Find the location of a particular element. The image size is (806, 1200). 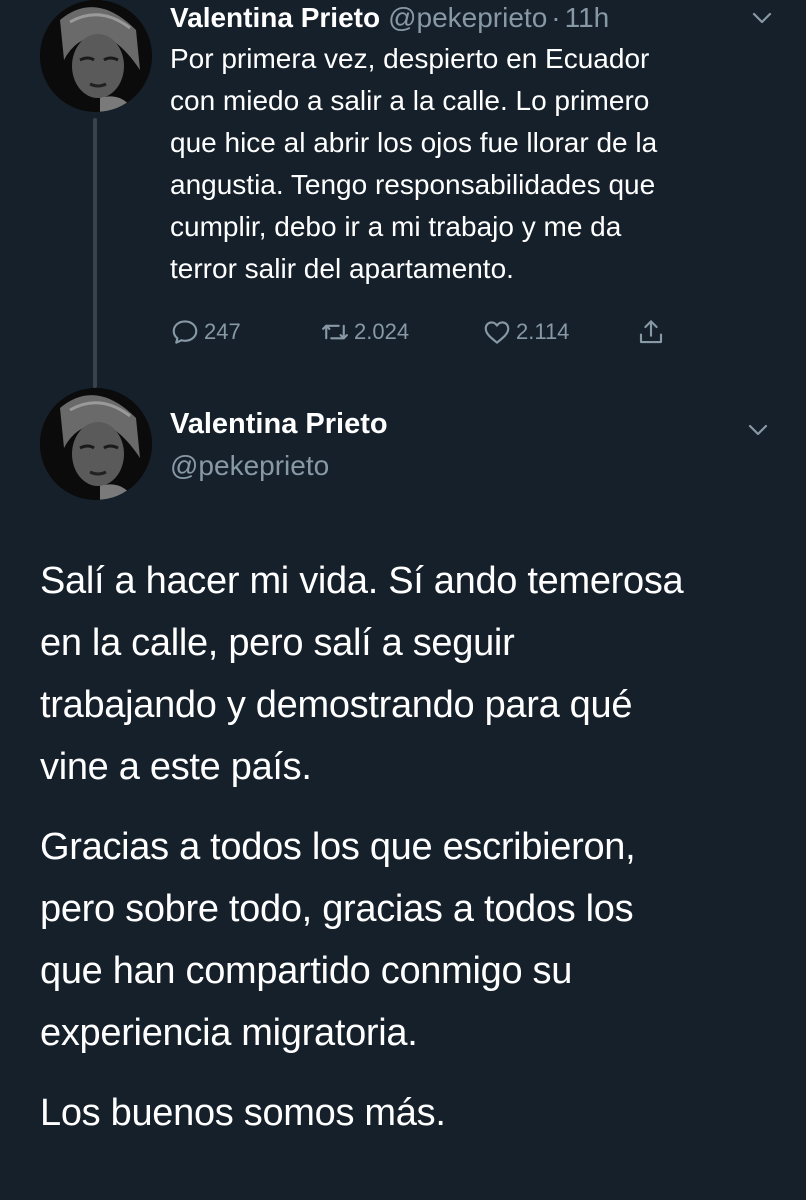

share-button is located at coordinates (653, 332).